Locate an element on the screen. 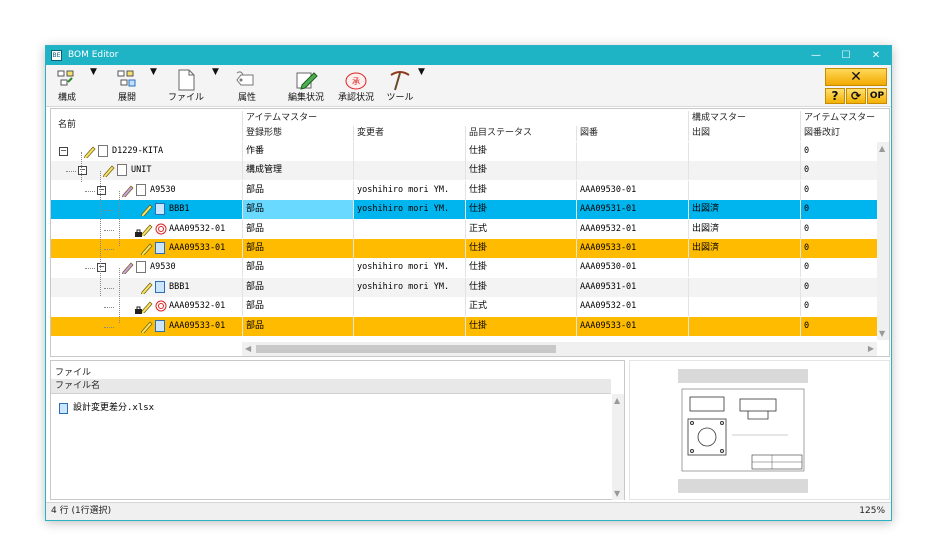  registration-type-cell: 構成管理 is located at coordinates (297, 171).